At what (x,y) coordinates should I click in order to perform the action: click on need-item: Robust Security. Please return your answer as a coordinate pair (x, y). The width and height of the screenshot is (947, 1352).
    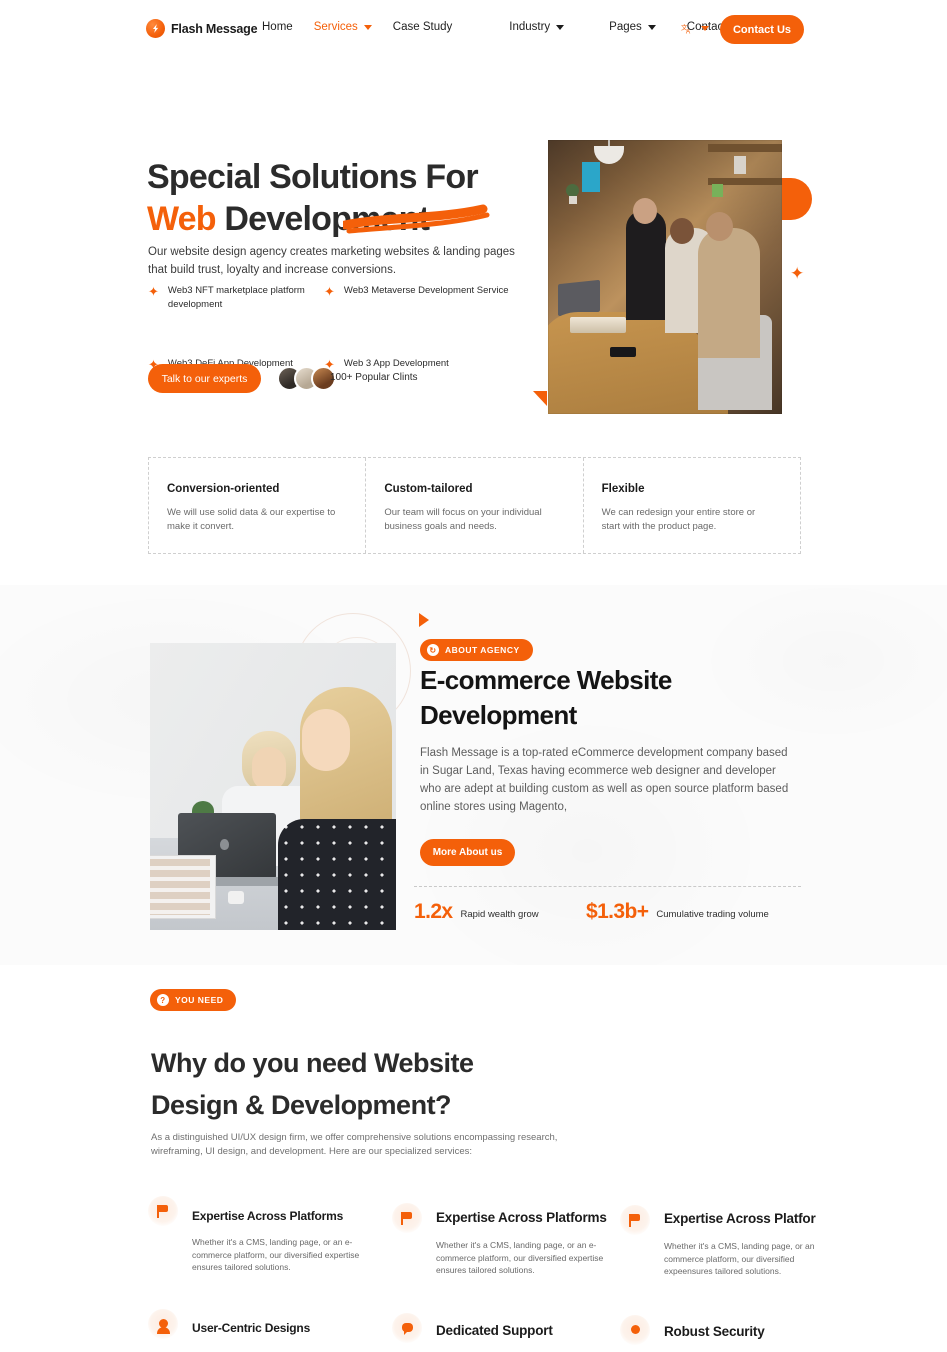
    Looking at the image, I should click on (714, 1329).